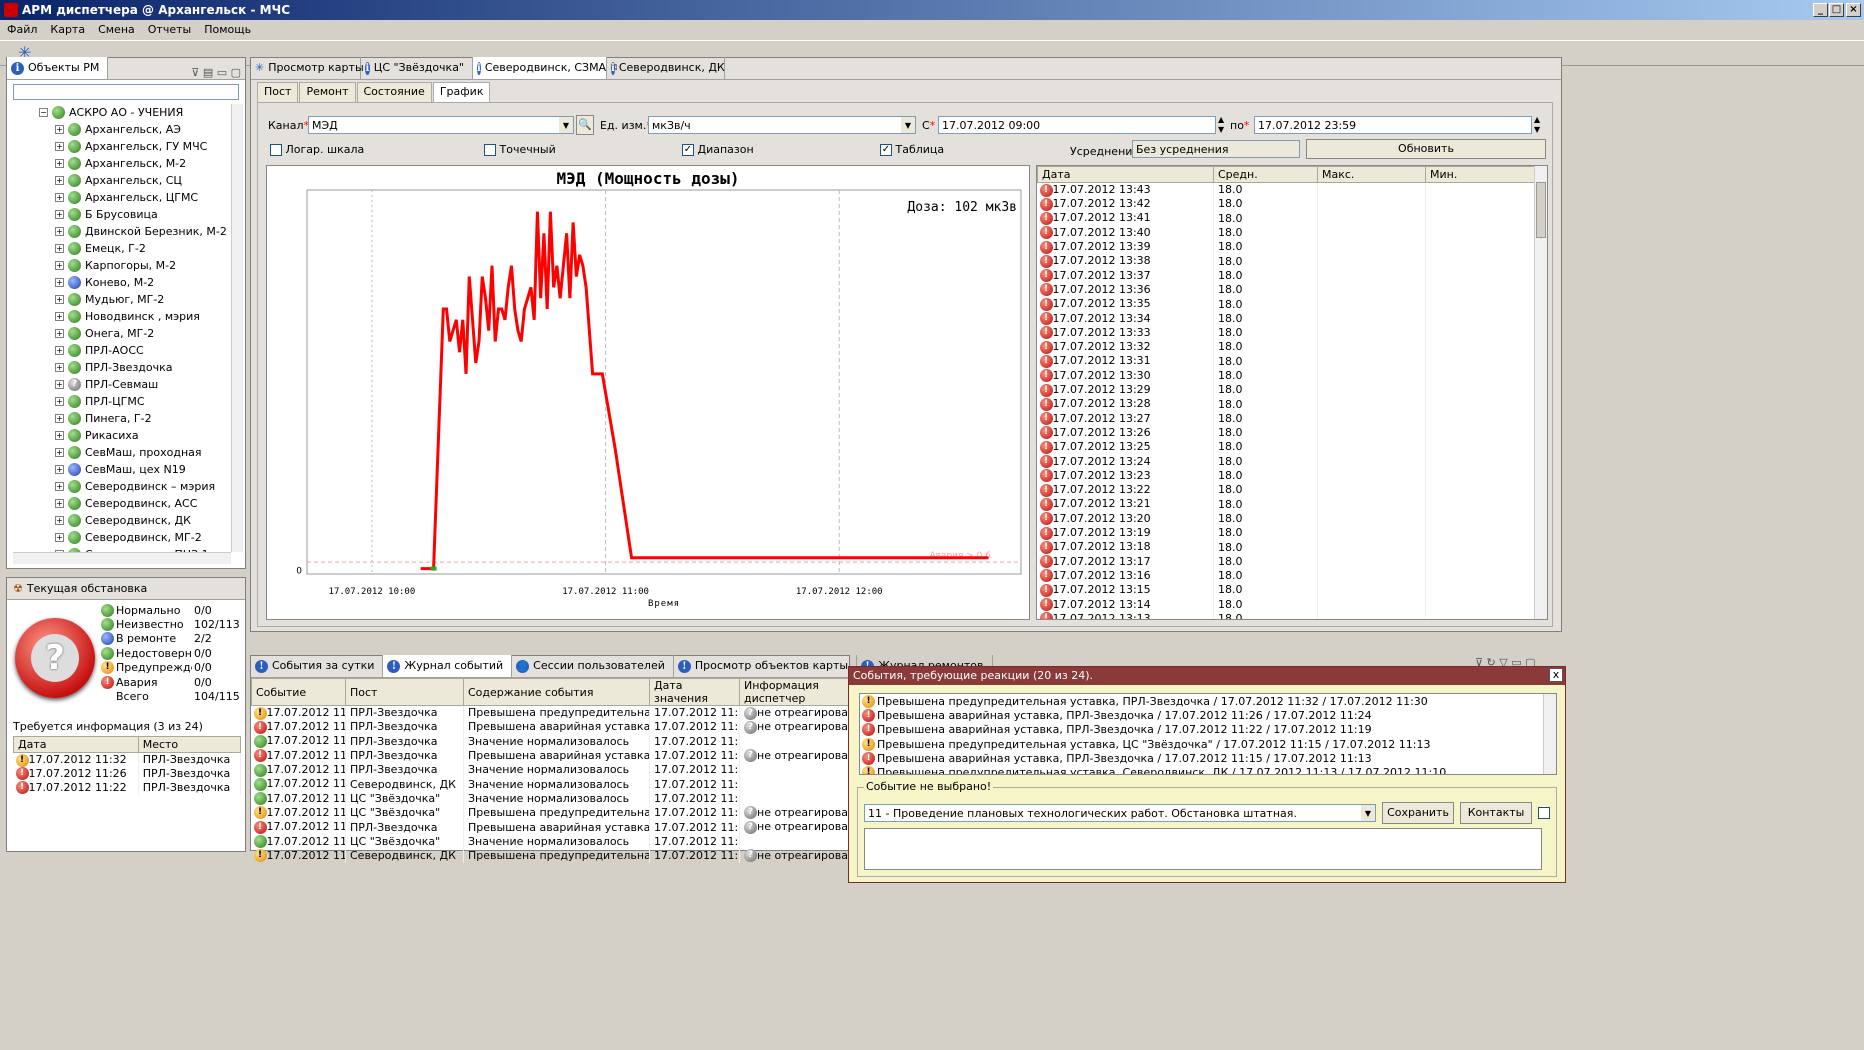  What do you see at coordinates (417, 68) in the screenshot?
I see `editor-tab: i ЦС "Звёздочка"` at bounding box center [417, 68].